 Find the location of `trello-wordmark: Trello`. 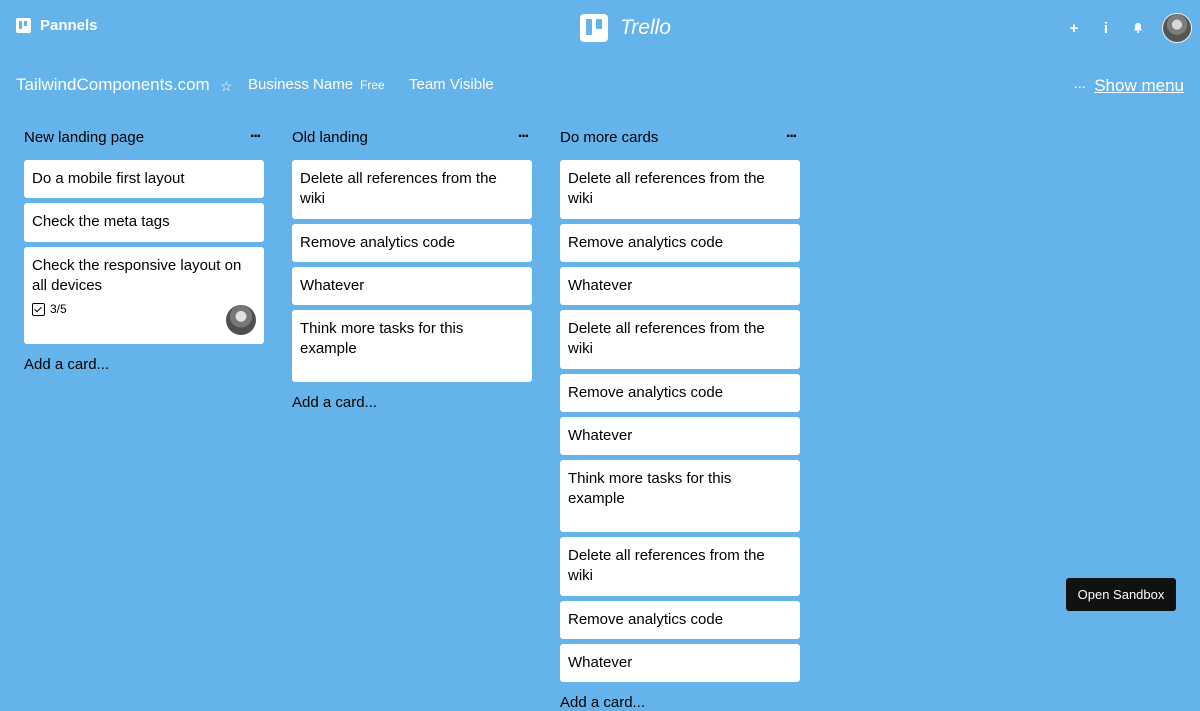

trello-wordmark: Trello is located at coordinates (645, 28).